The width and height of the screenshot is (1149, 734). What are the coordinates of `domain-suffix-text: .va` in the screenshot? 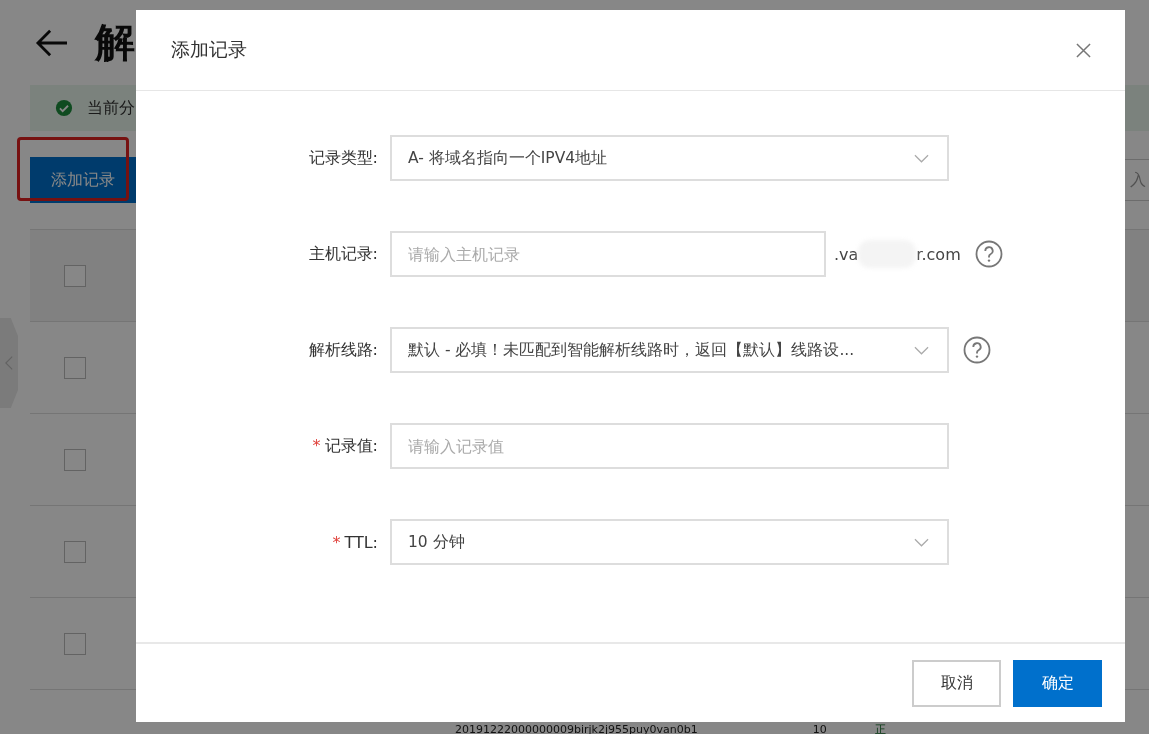 It's located at (846, 254).